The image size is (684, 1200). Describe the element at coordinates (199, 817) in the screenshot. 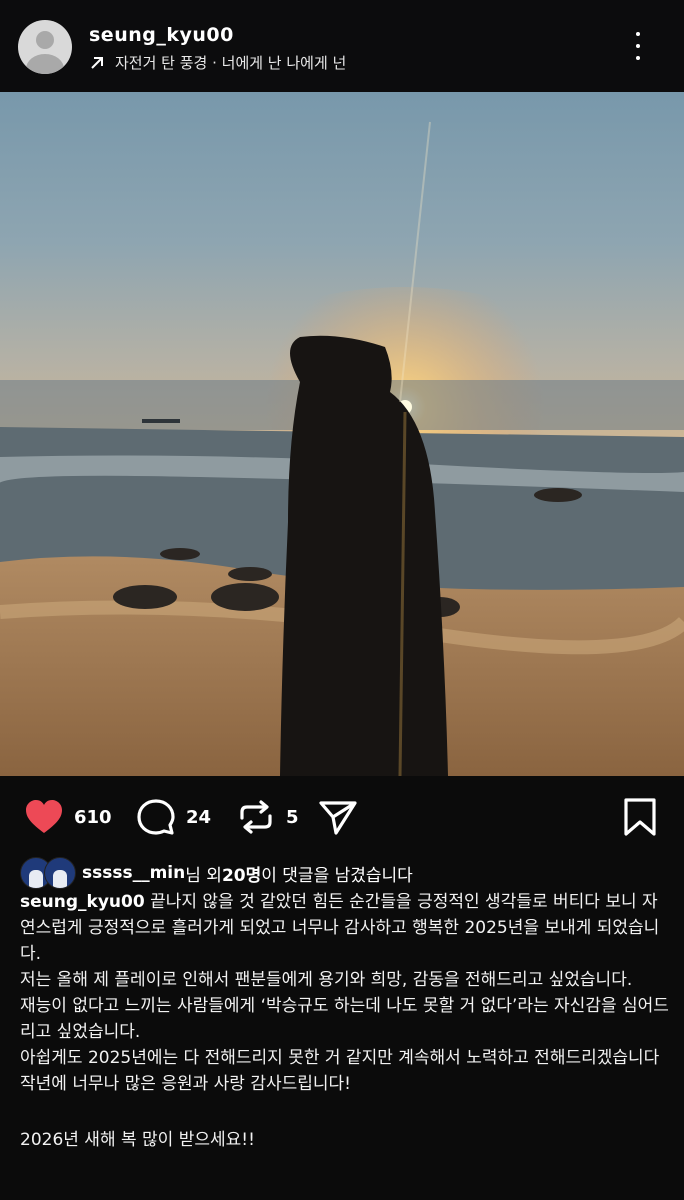

I see `comment-count: 24` at that location.